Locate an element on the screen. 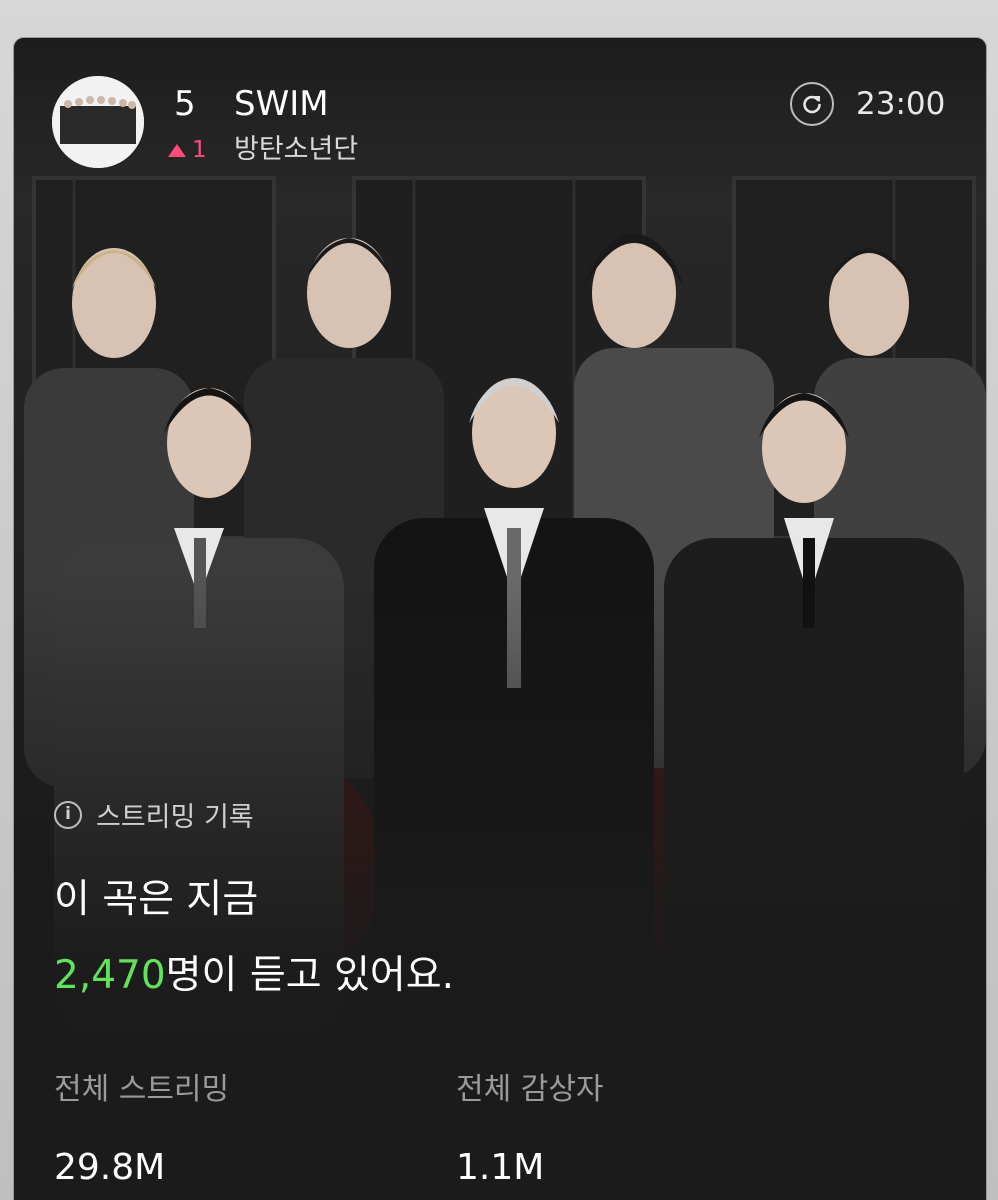  info-icon: i is located at coordinates (68, 814).